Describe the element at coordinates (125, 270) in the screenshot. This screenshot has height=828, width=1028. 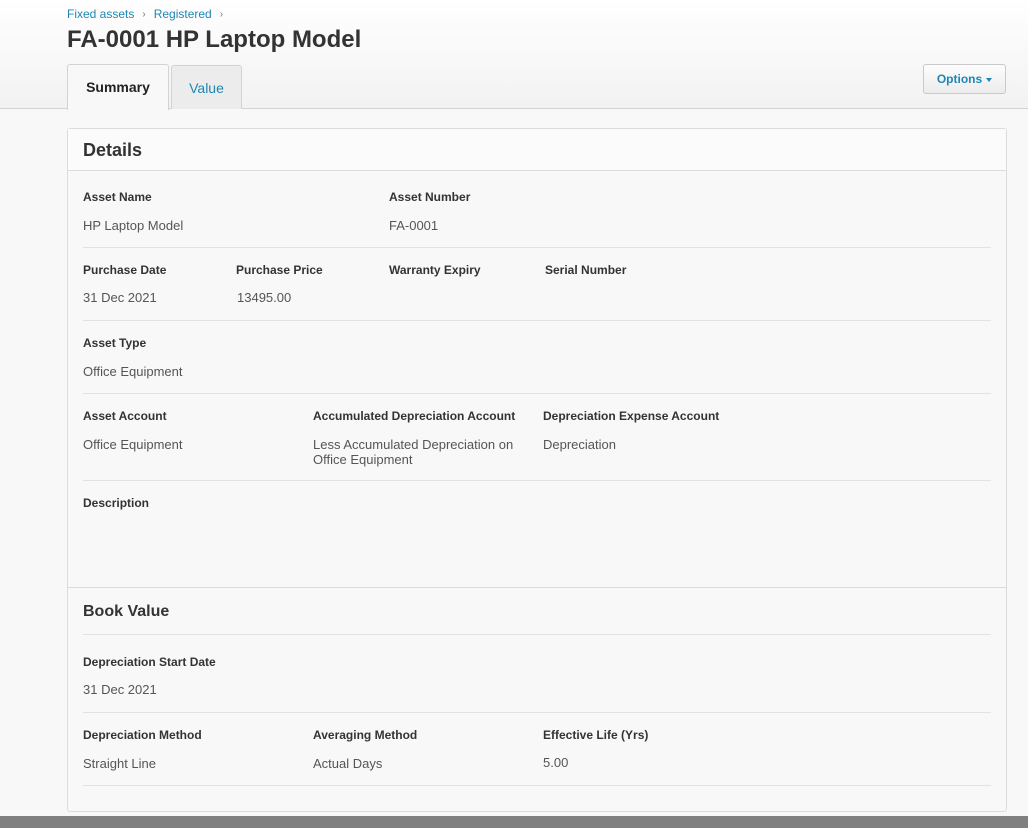
I see `purchase-date-label: Purchase Date` at that location.